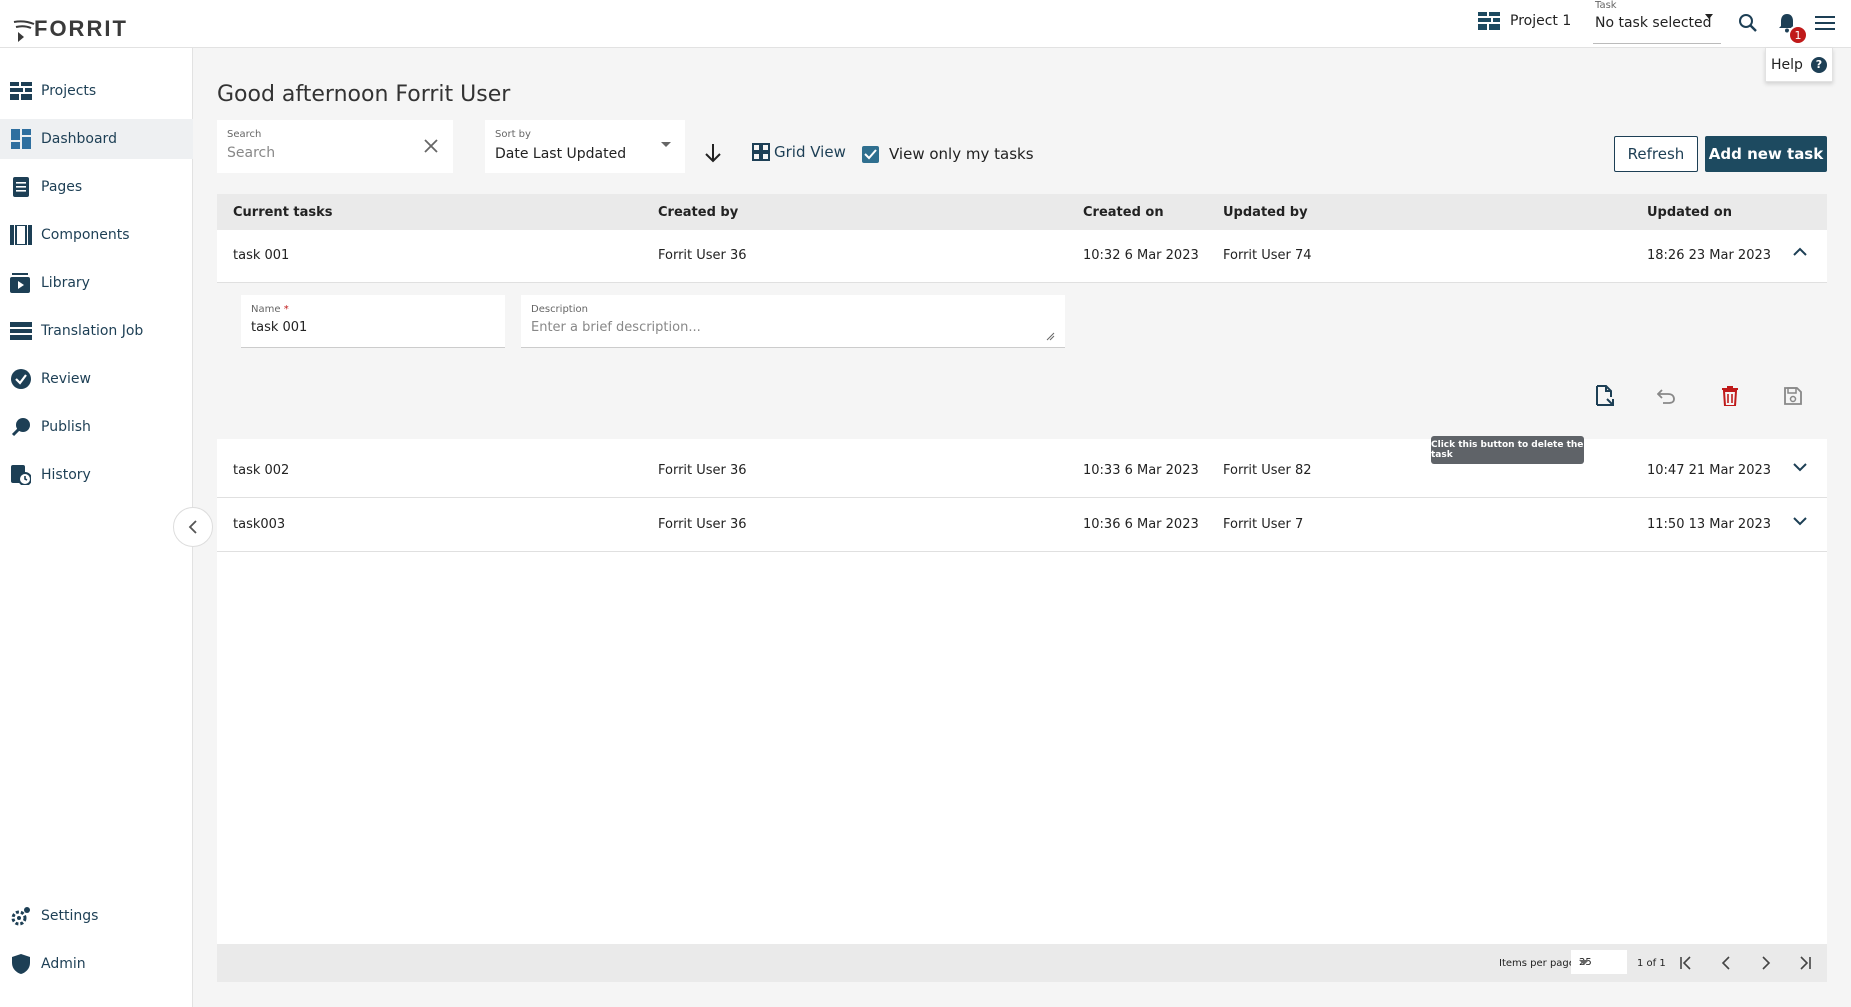 Image resolution: width=1851 pixels, height=1007 pixels. I want to click on top-bar: FORRIT Project 1 Task No task selected 1, so click(925, 24).